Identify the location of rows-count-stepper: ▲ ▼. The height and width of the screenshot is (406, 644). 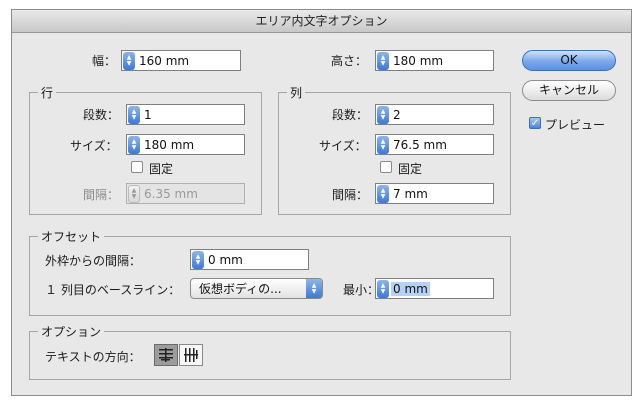
(134, 114).